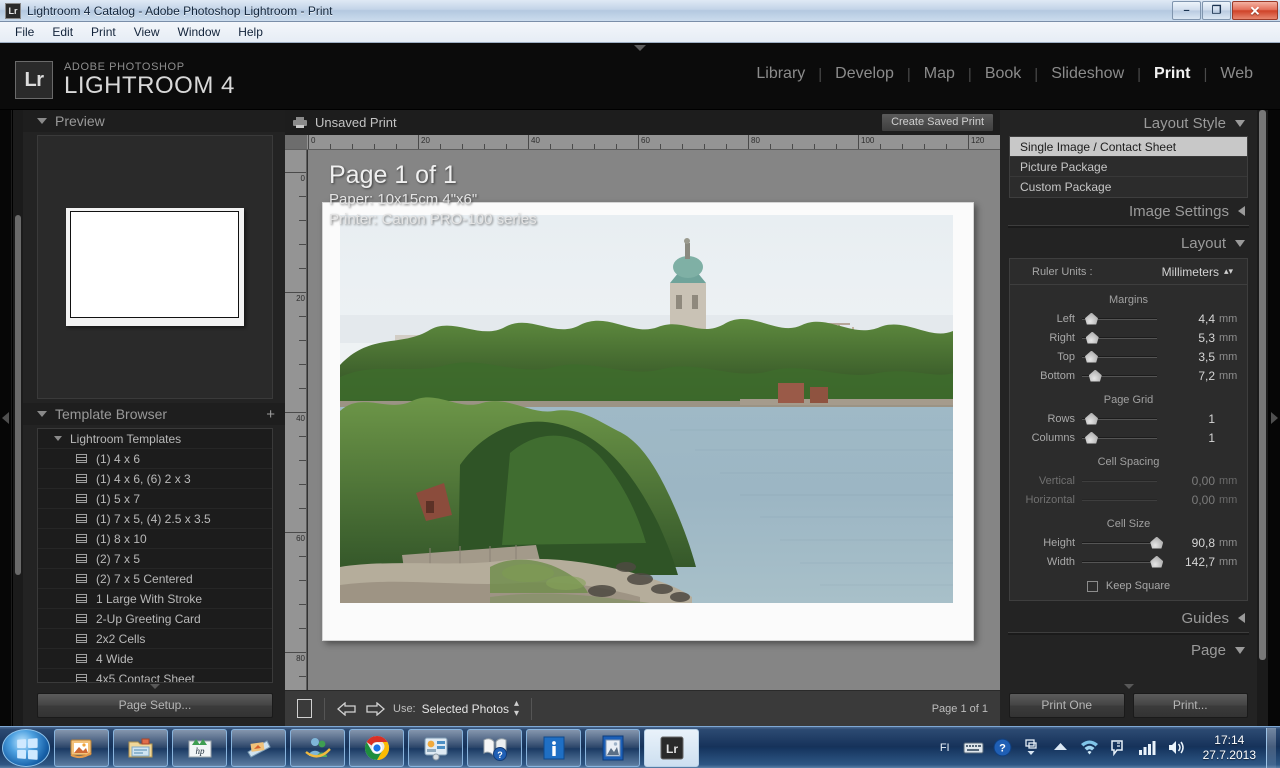  Describe the element at coordinates (1271, 747) in the screenshot. I see `show-desktop-button` at that location.